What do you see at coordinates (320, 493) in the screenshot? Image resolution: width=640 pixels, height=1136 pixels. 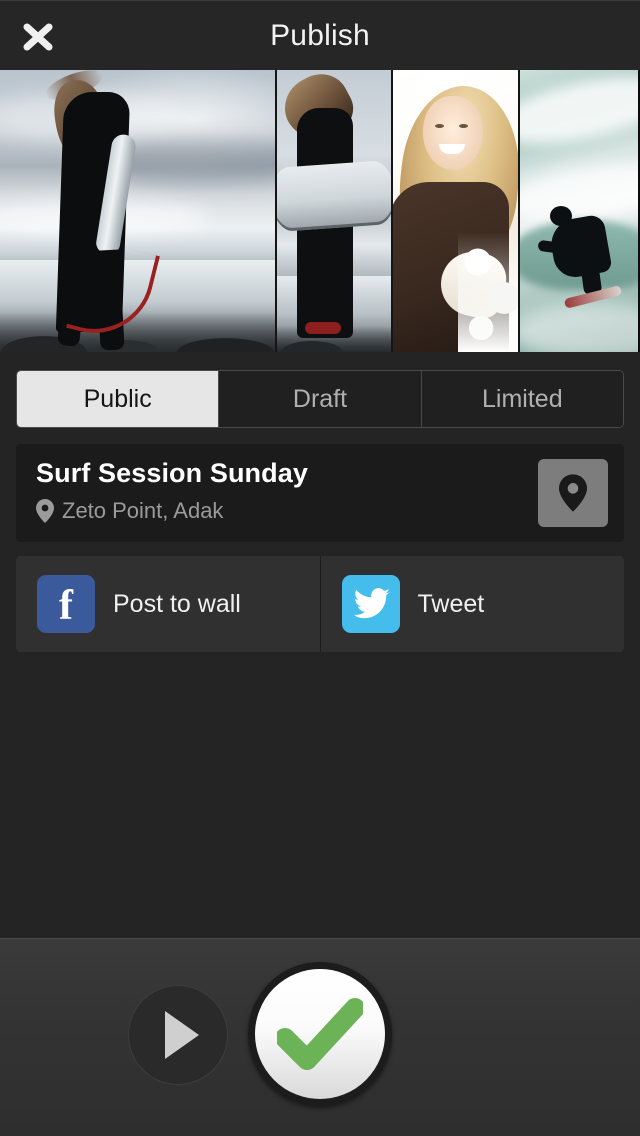 I see `post-details-card: Surf Session Sunday Zeto Point, Adak` at bounding box center [320, 493].